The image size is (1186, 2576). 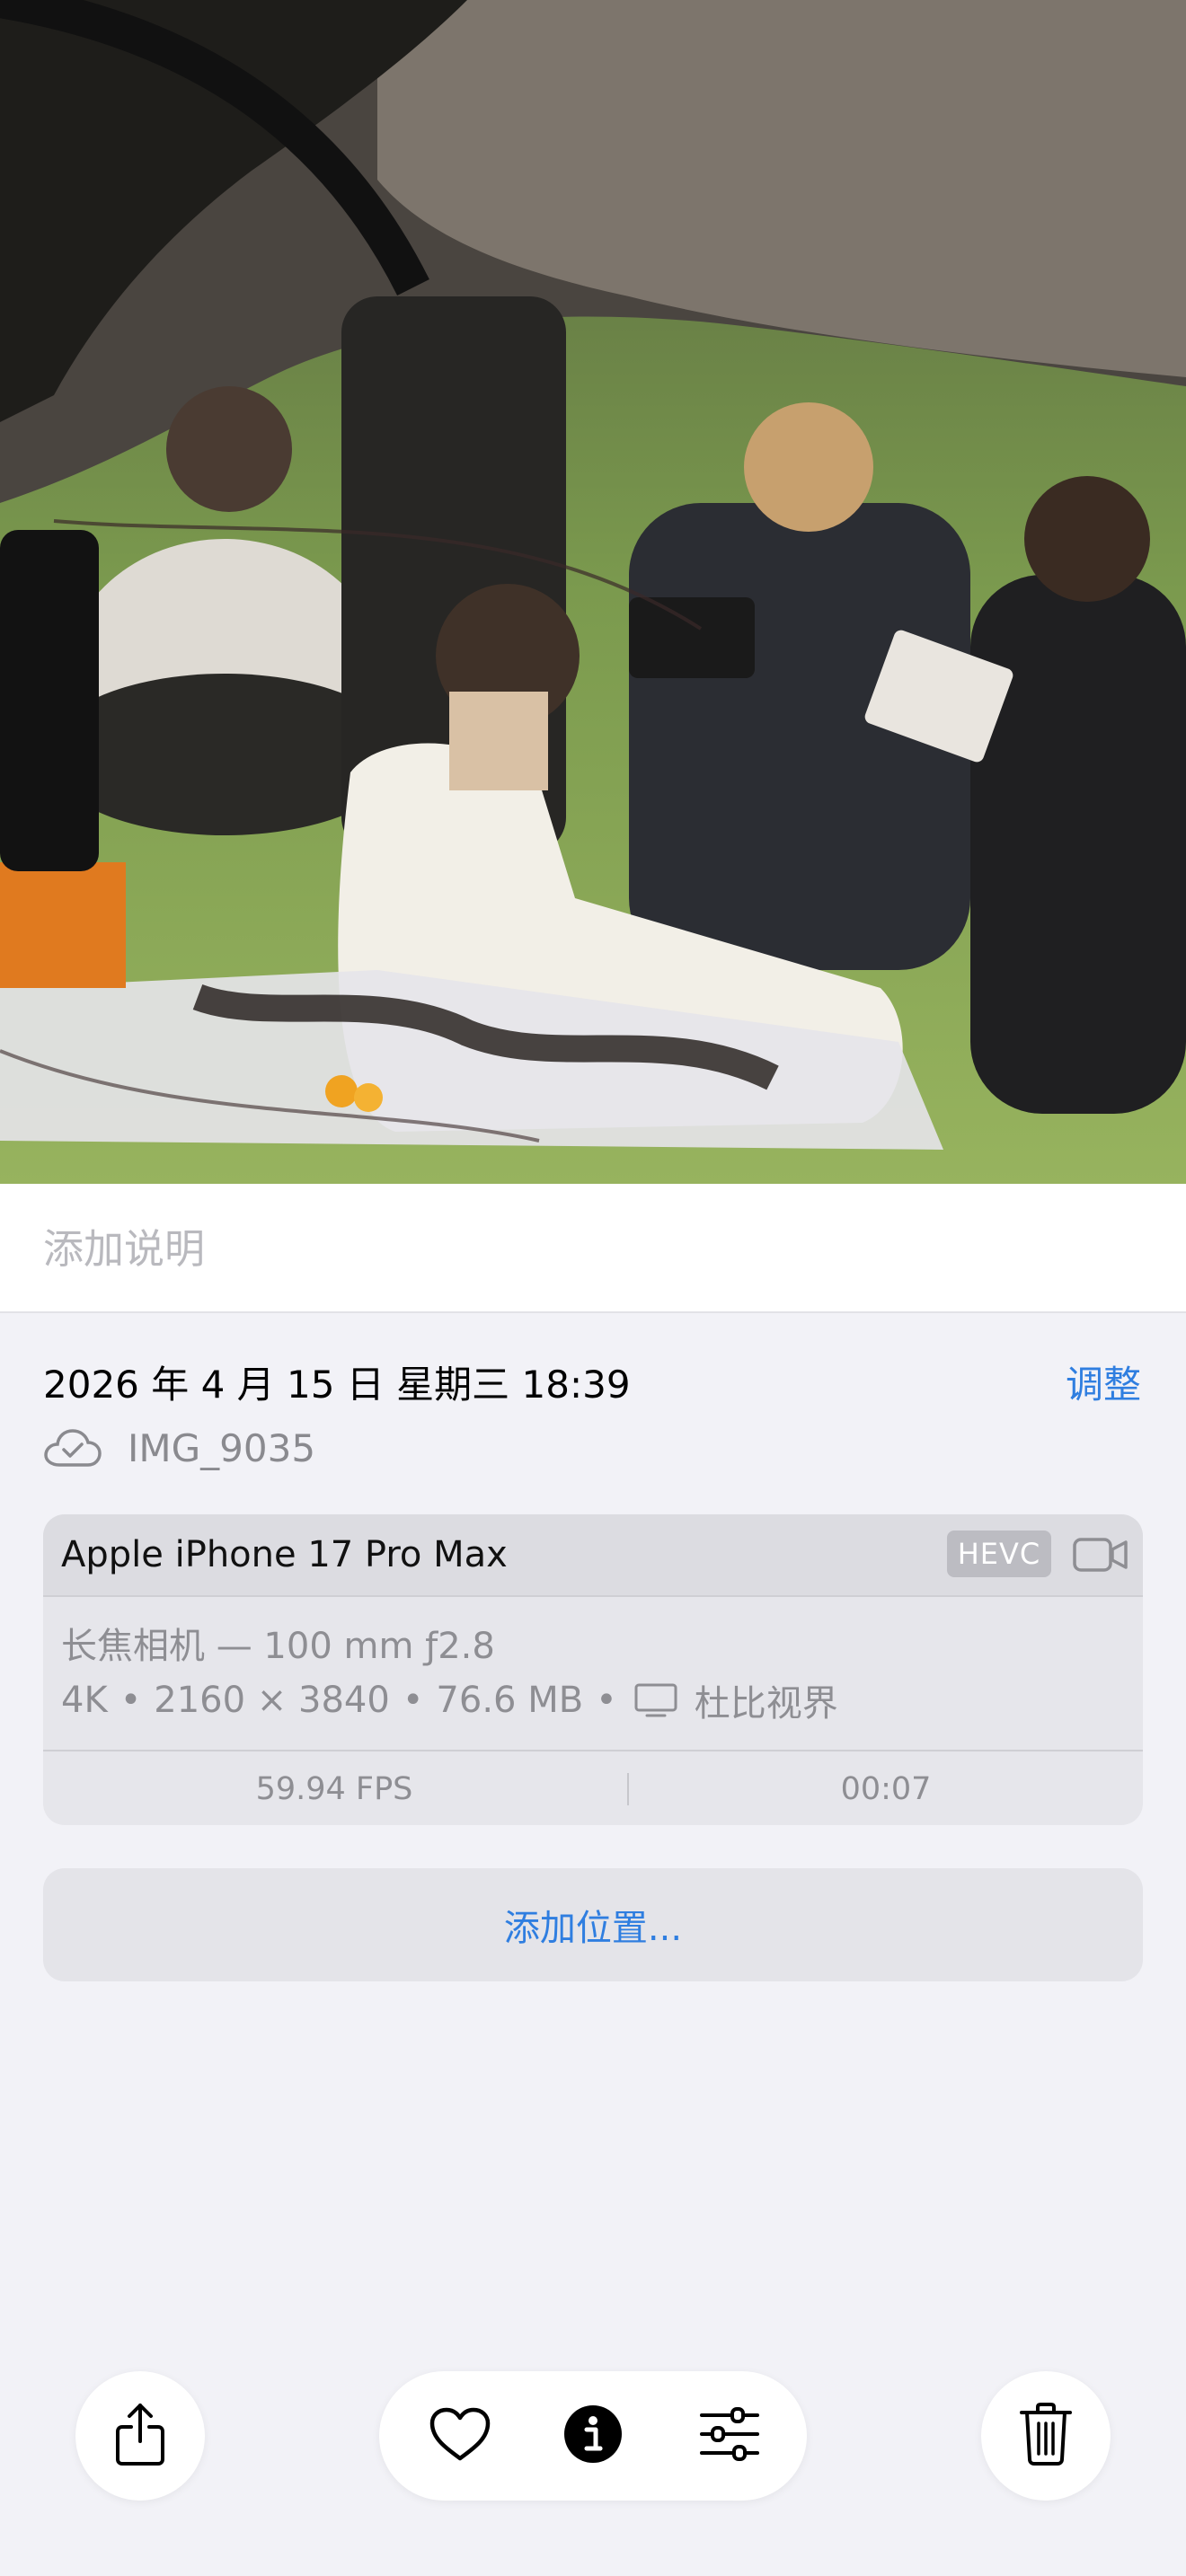 I want to click on heart-icon, so click(x=460, y=2436).